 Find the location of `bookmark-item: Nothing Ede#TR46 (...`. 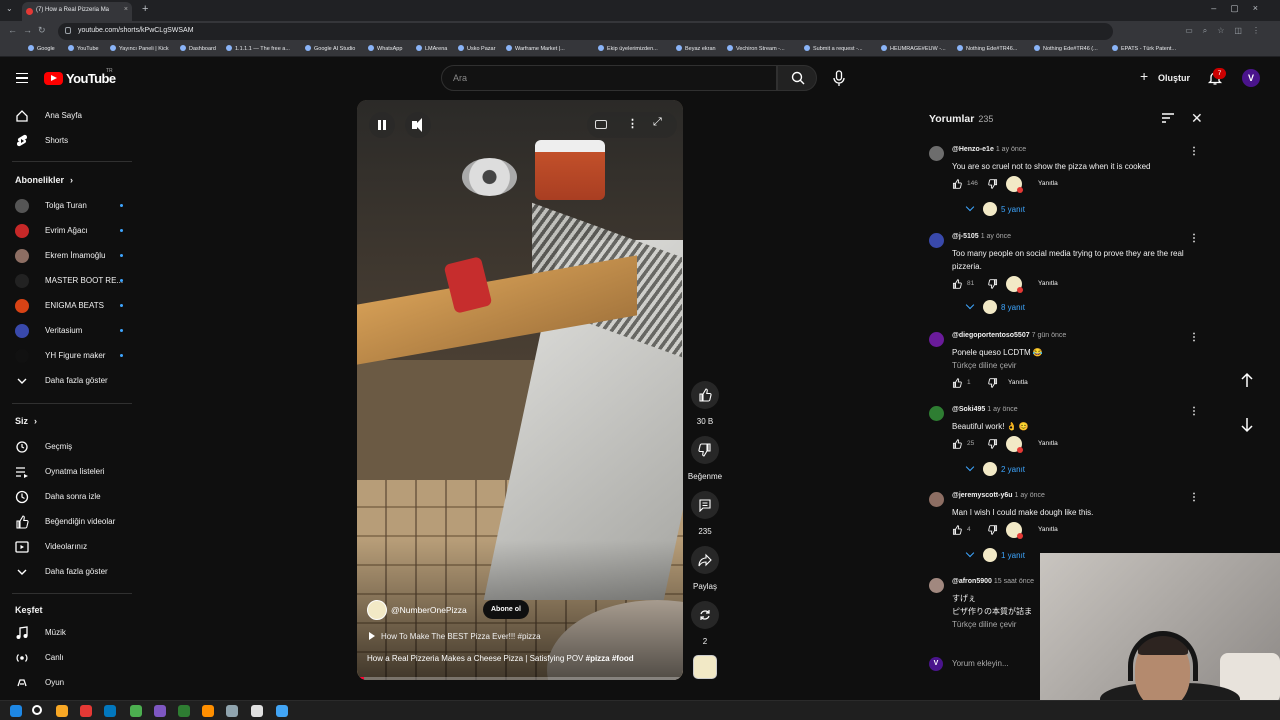

bookmark-item: Nothing Ede#TR46 (... is located at coordinates (1066, 48).